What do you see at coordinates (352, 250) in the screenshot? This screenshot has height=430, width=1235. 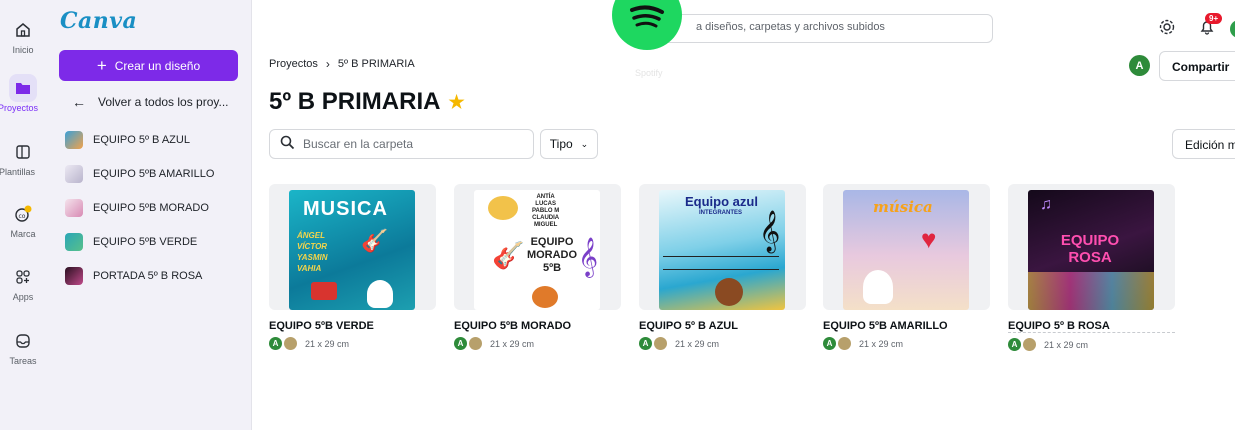 I see `design-preview-image: MUSICA ÁNGEL VÍCTOR YASMIN VAHIA 🎸` at bounding box center [352, 250].